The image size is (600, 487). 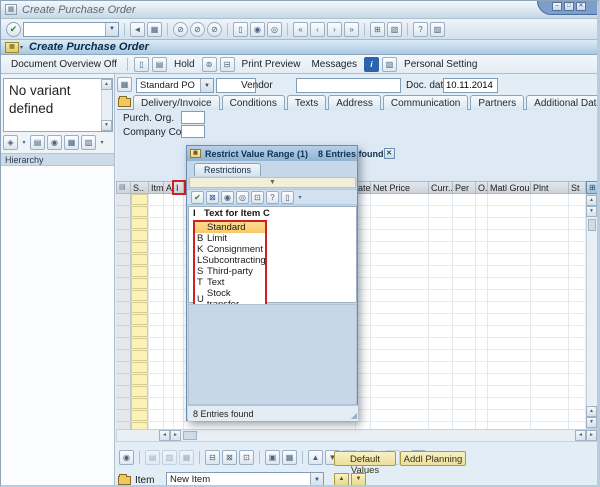 What do you see at coordinates (497, 102) in the screenshot?
I see `tab-partners: Partners` at bounding box center [497, 102].